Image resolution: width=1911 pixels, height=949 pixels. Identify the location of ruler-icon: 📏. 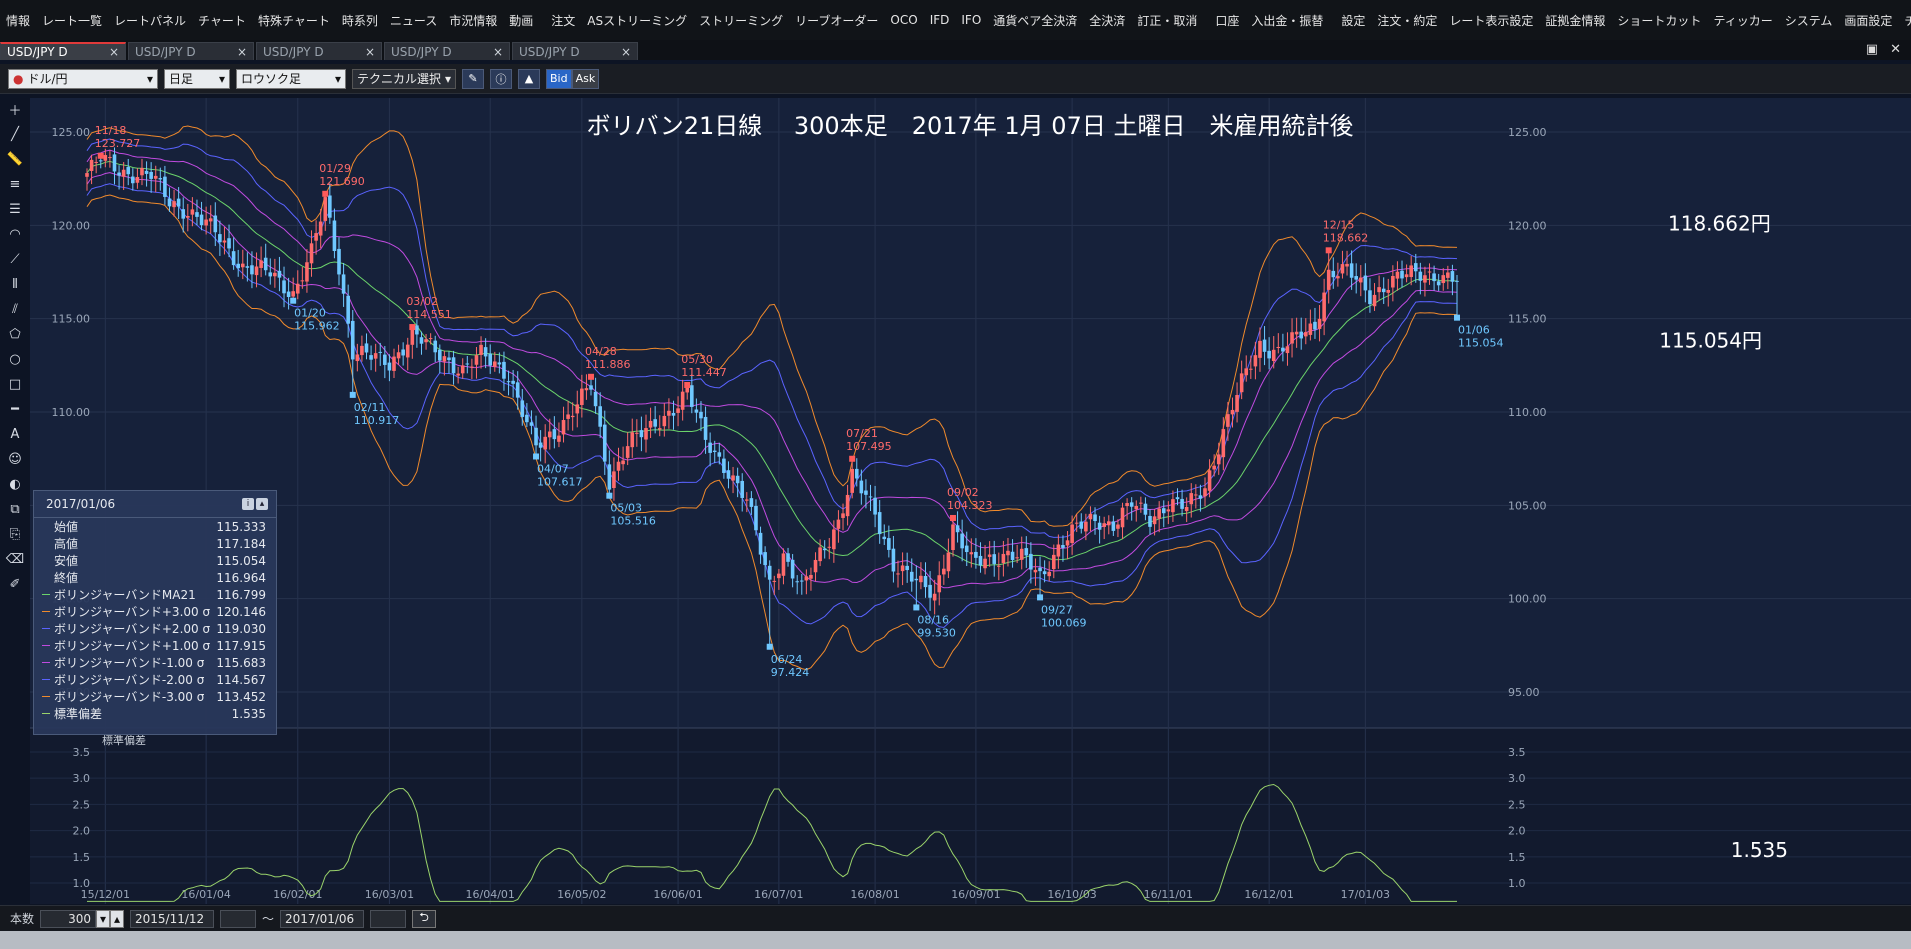
(15, 159).